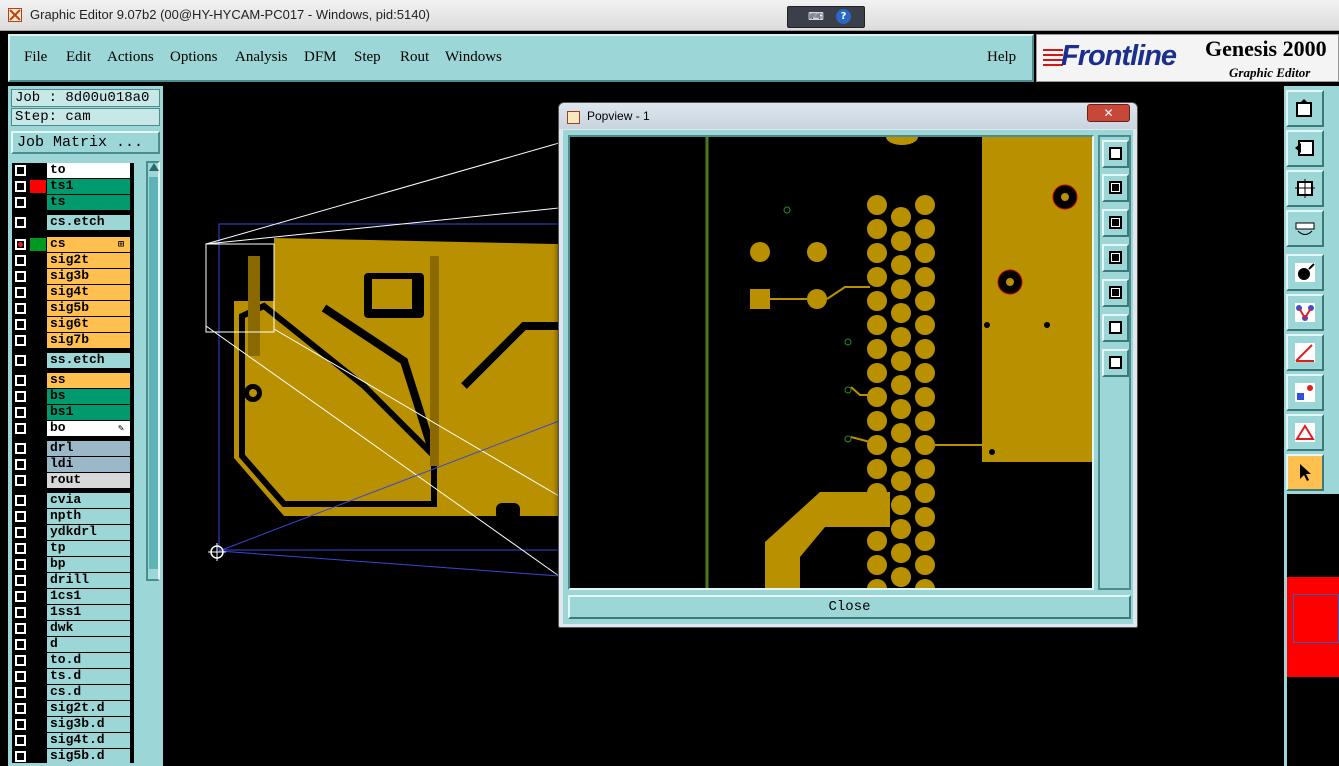  I want to click on pointer-icon, so click(1305, 472).